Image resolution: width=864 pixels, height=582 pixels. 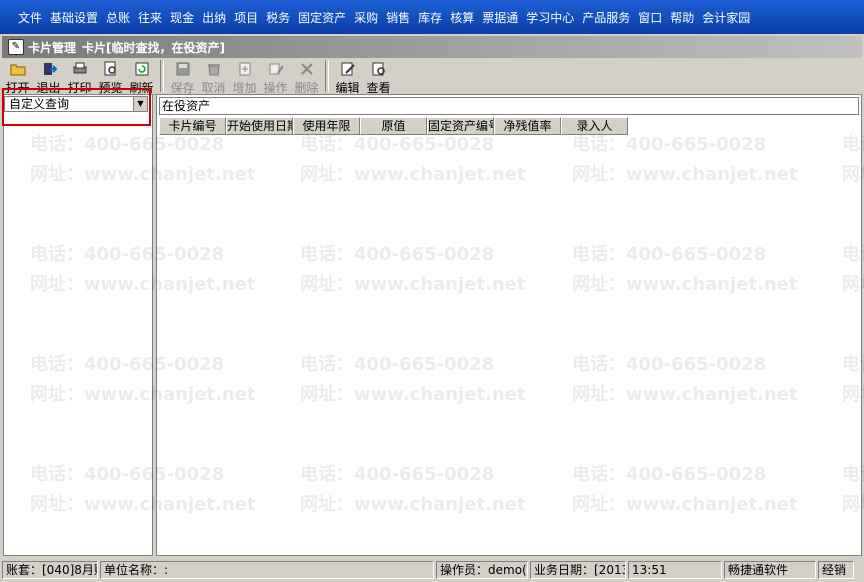 I want to click on column-header: 原值, so click(x=393, y=126).